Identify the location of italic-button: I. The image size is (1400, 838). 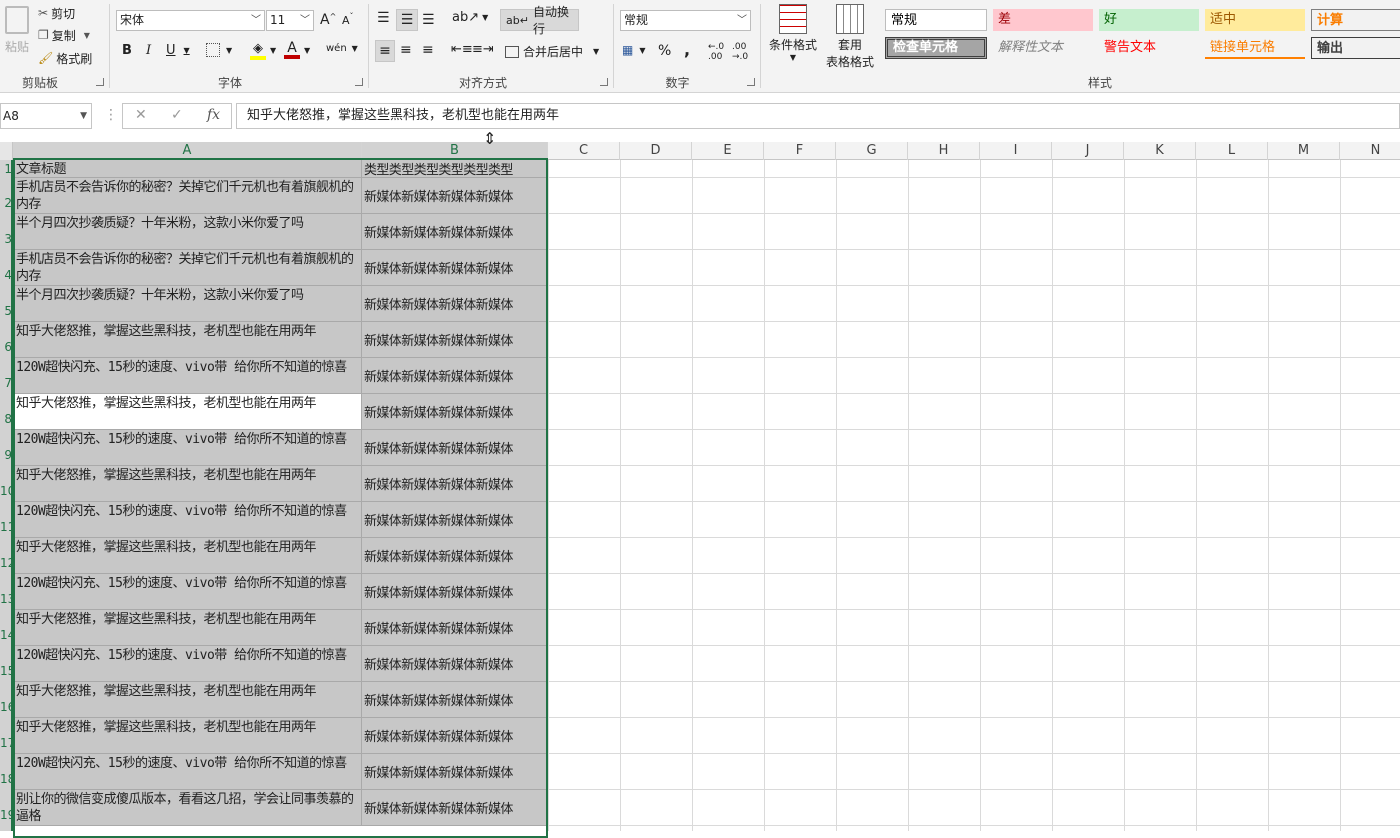
(148, 50).